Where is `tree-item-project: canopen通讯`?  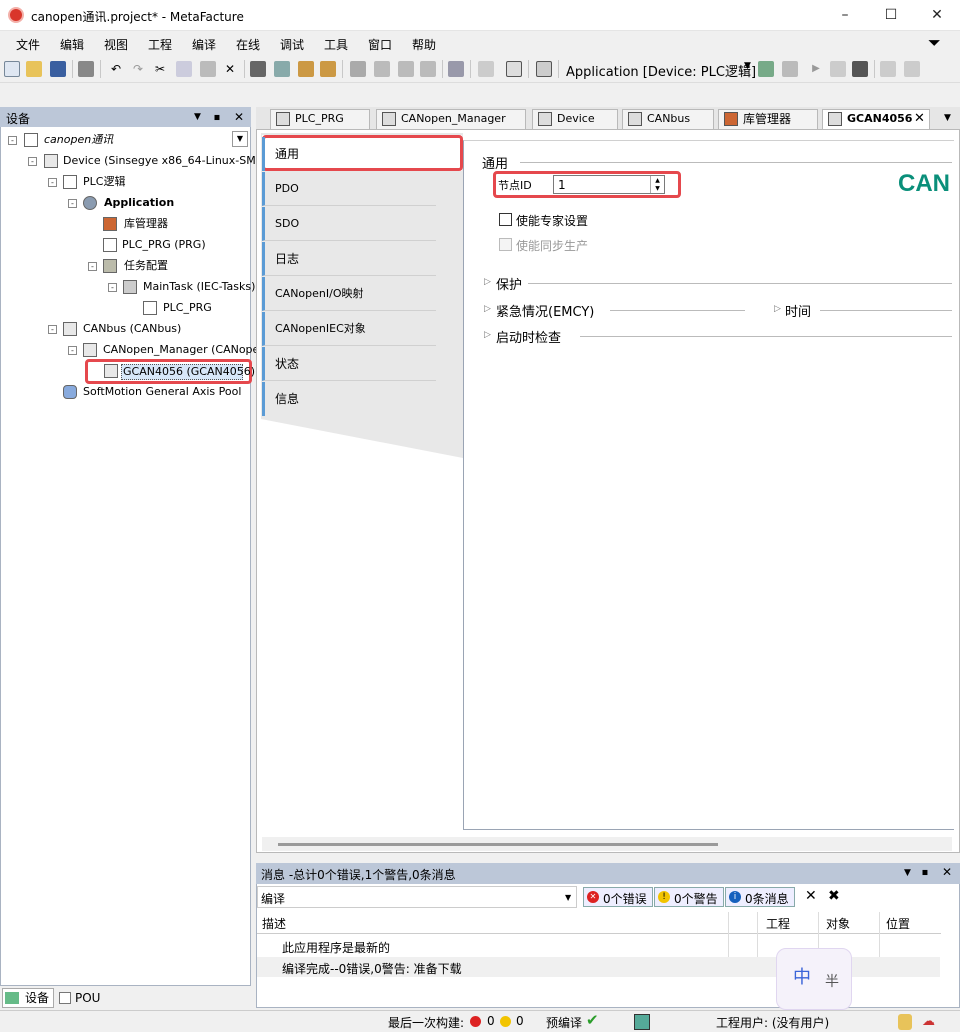 tree-item-project: canopen通讯 is located at coordinates (78, 140).